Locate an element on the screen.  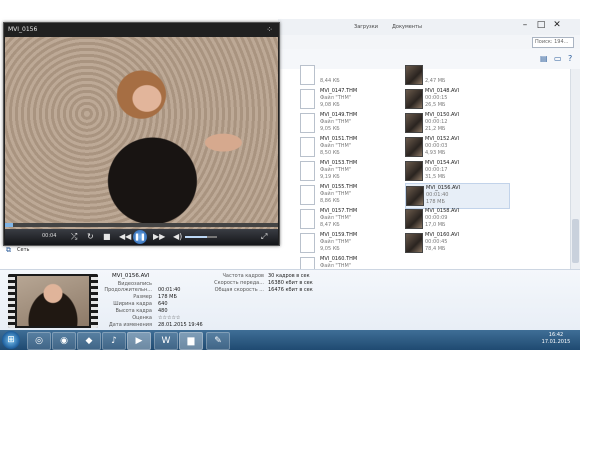
file-item: MVI_0157.THM Файл "THM" 8,47 КБ is located at coordinates (347, 219).